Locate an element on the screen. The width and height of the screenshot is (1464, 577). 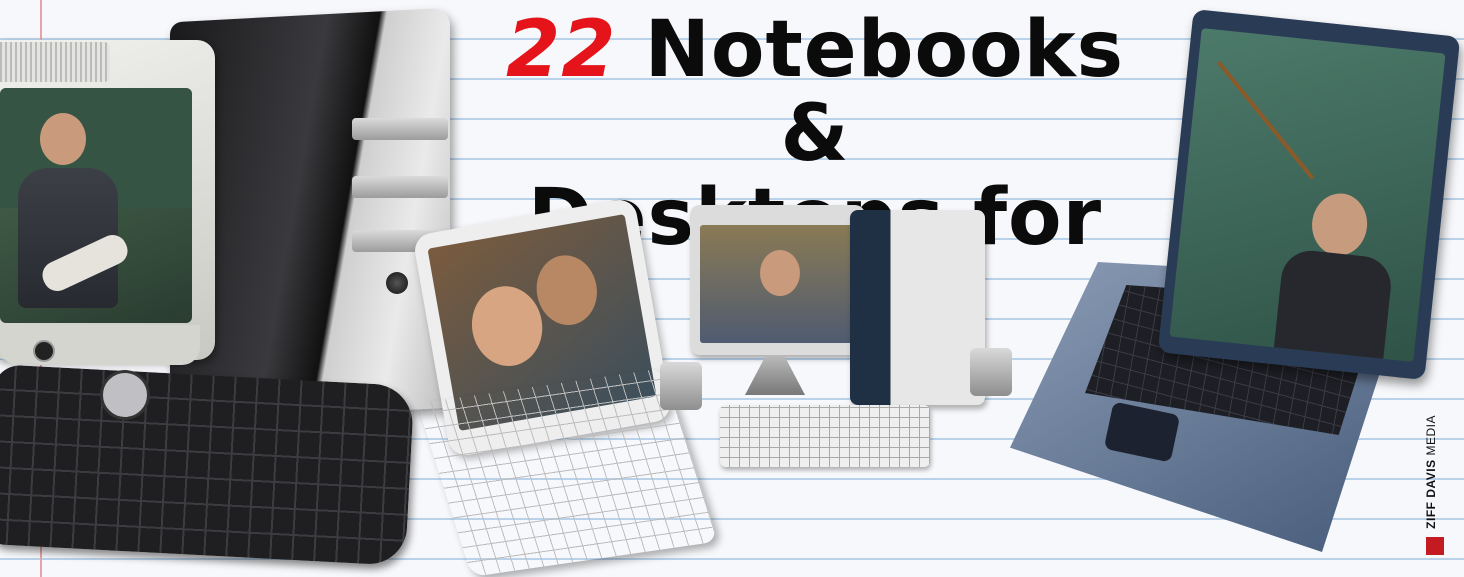
pointer-stick is located at coordinates (1265, 120).